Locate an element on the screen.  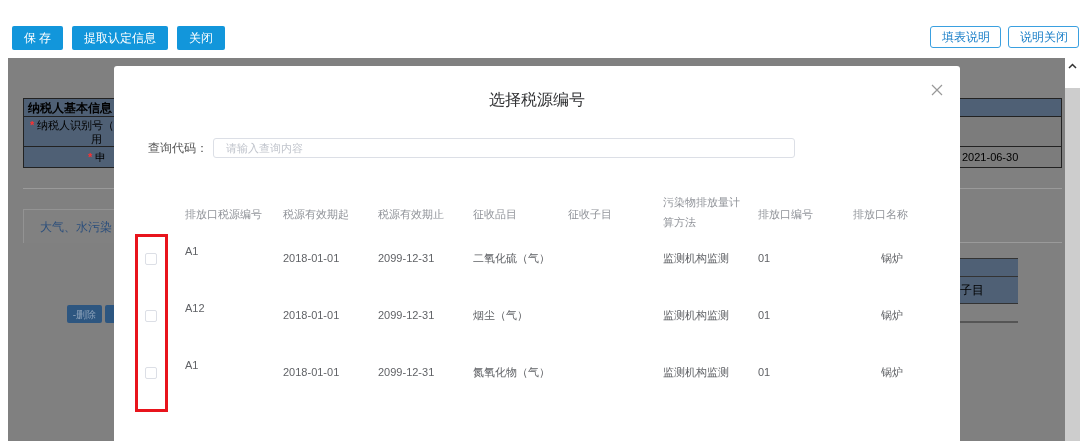
field-label: 用 is located at coordinates (96, 139).